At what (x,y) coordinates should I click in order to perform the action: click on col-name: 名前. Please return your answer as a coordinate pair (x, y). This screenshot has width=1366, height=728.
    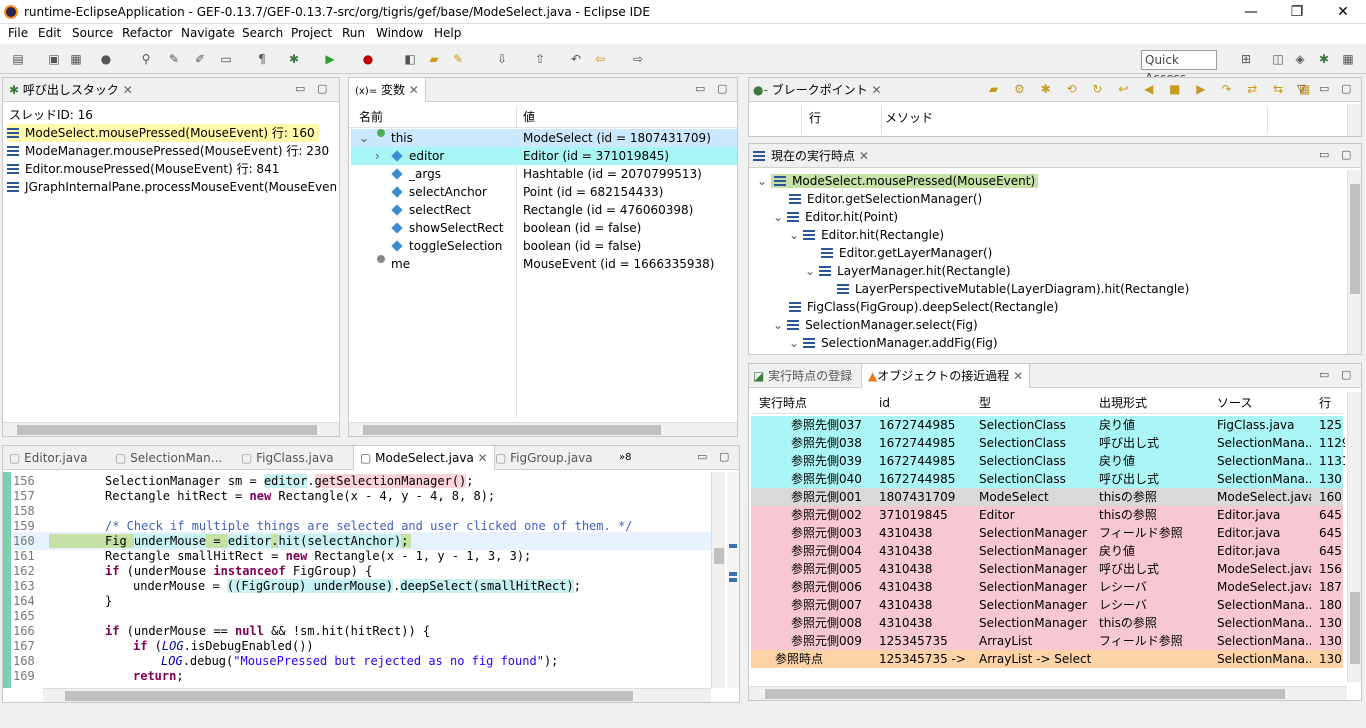
    Looking at the image, I should click on (371, 117).